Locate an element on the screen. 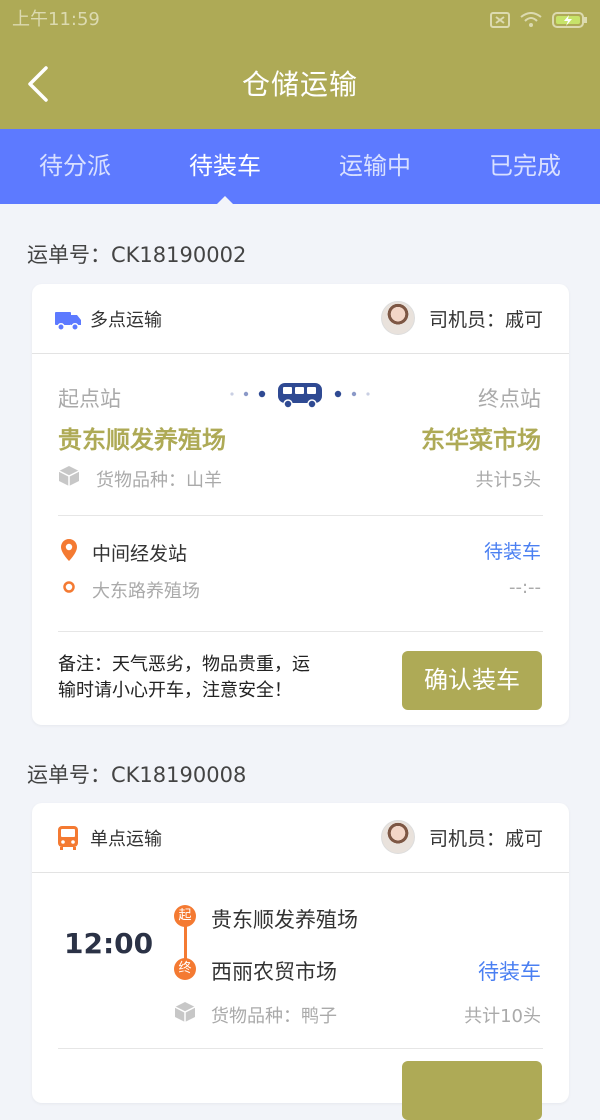 The image size is (600, 1120). goods-type: 货物品种：鸭子 is located at coordinates (274, 1016).